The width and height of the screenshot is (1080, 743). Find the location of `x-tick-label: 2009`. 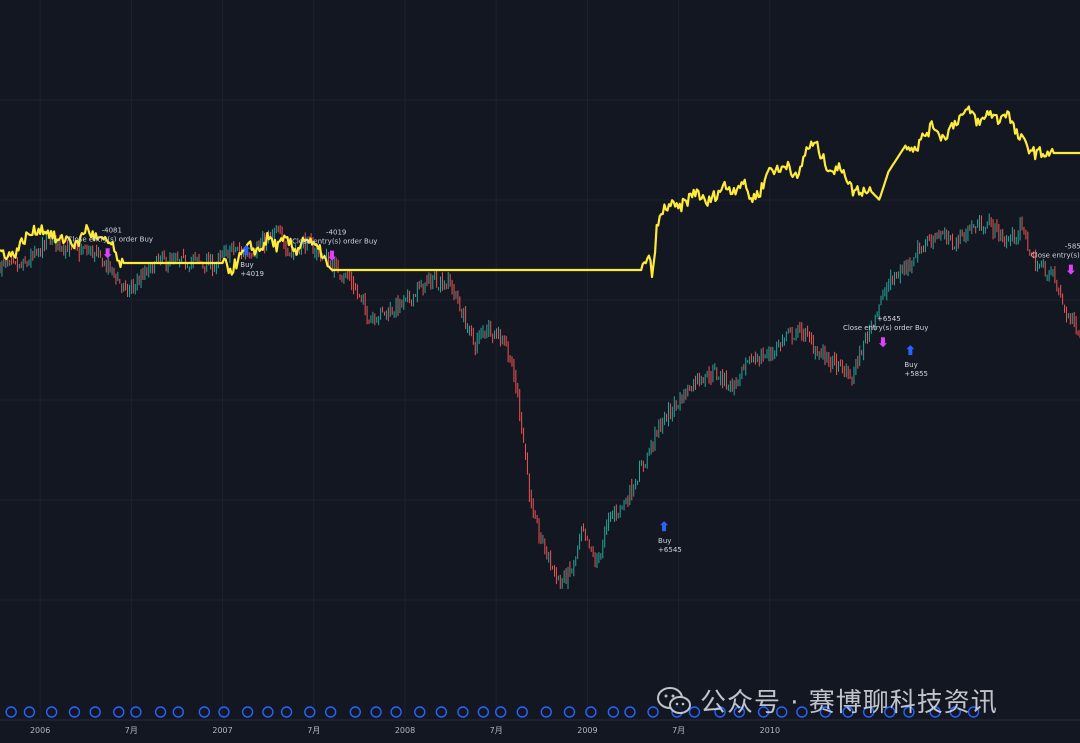

x-tick-label: 2009 is located at coordinates (587, 730).